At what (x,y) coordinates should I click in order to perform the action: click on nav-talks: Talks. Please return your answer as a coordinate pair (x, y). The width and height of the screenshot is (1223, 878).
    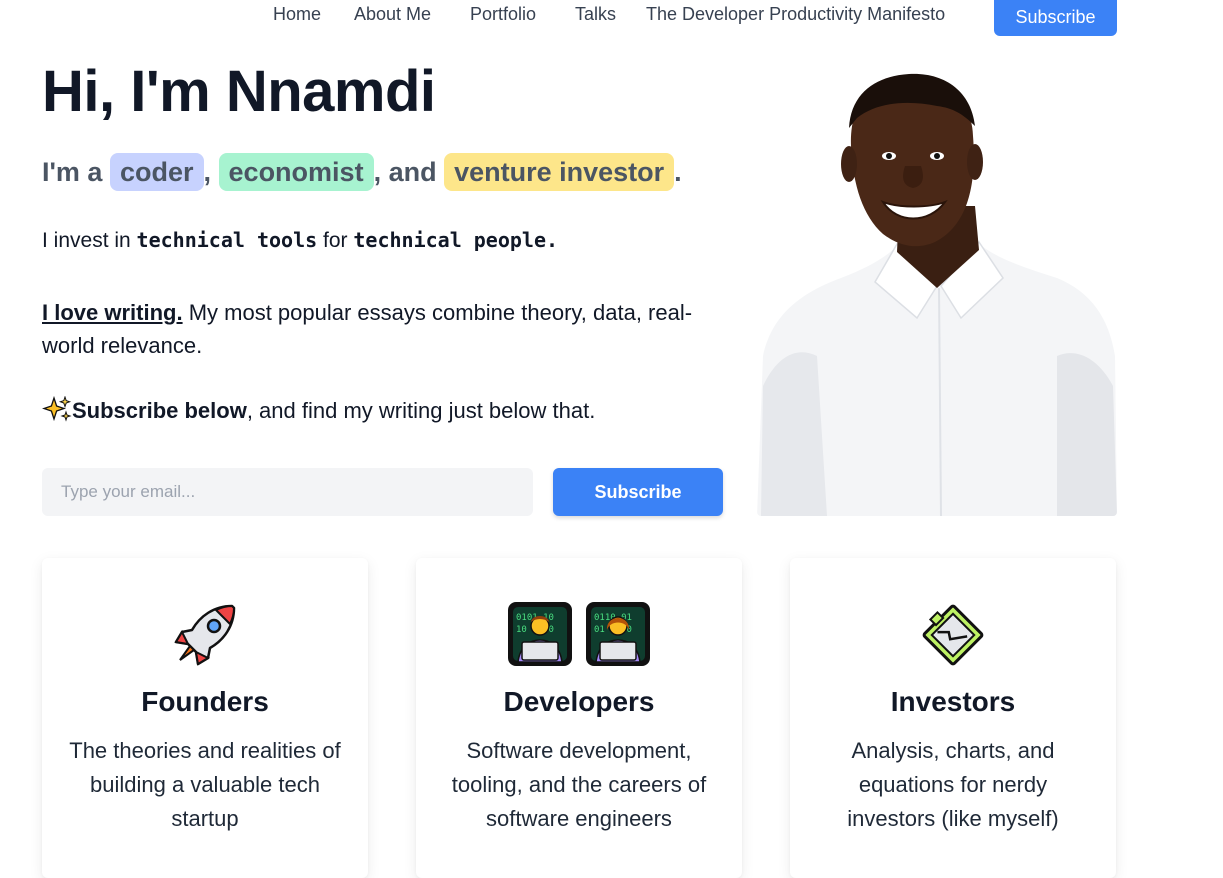
    Looking at the image, I should click on (595, 14).